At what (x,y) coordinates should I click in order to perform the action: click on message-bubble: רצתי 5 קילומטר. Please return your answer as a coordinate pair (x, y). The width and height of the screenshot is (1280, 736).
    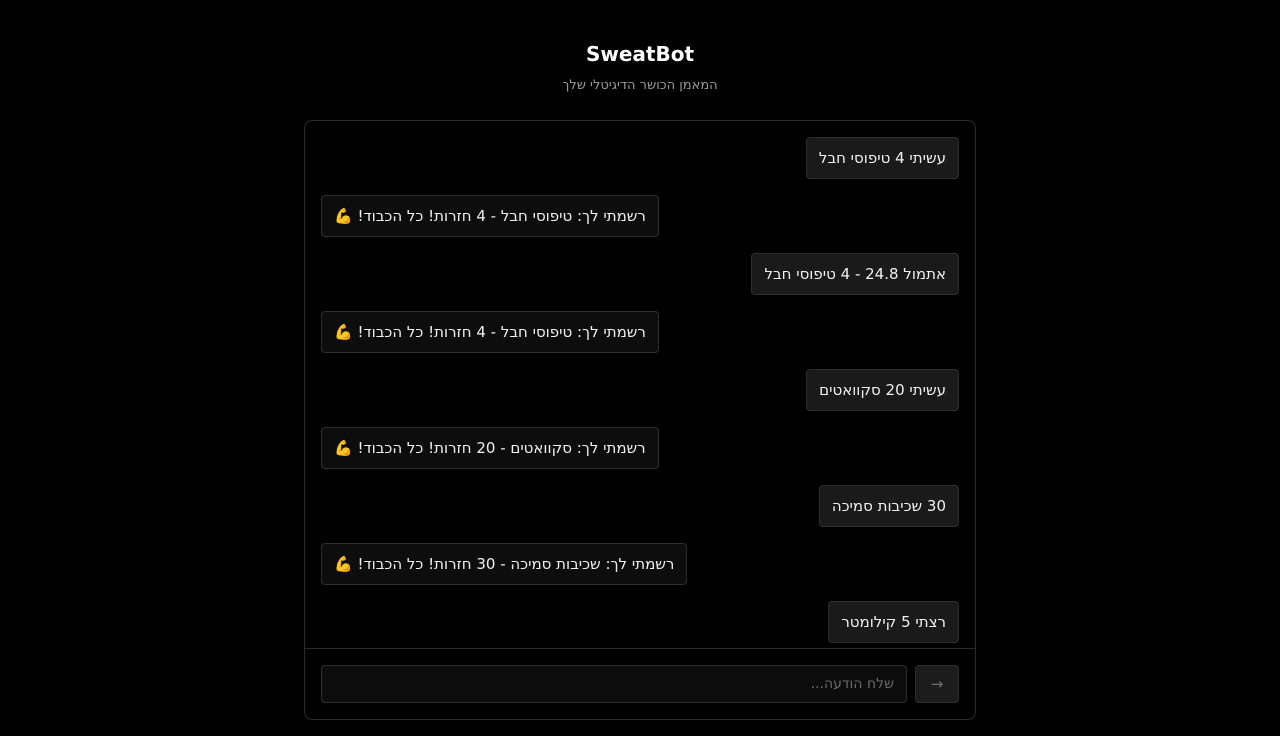
    Looking at the image, I should click on (893, 622).